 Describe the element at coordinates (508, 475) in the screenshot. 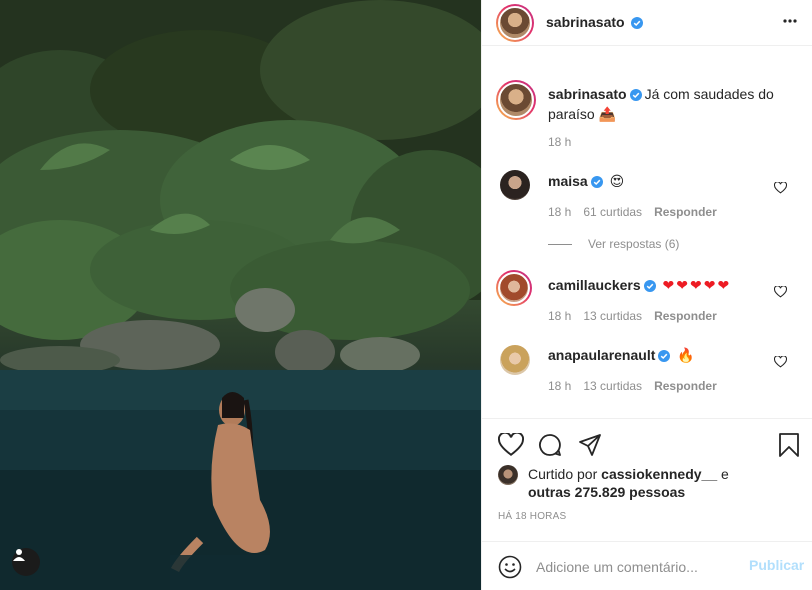

I see `liker-avatar` at that location.